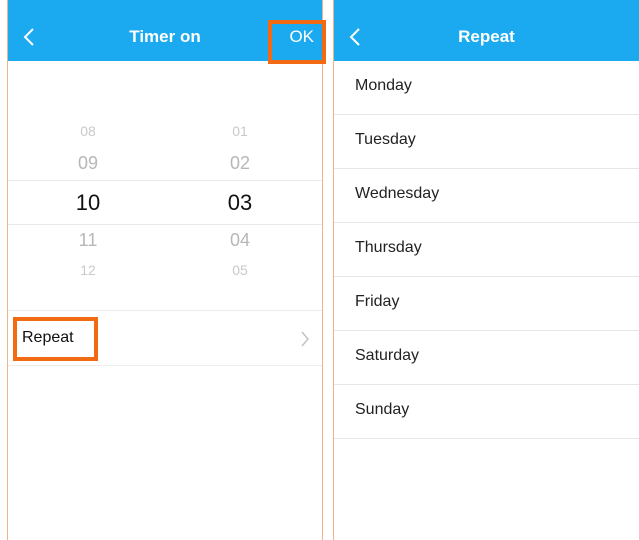 The height and width of the screenshot is (540, 639). What do you see at coordinates (88, 240) in the screenshot?
I see `hour-option: 11` at bounding box center [88, 240].